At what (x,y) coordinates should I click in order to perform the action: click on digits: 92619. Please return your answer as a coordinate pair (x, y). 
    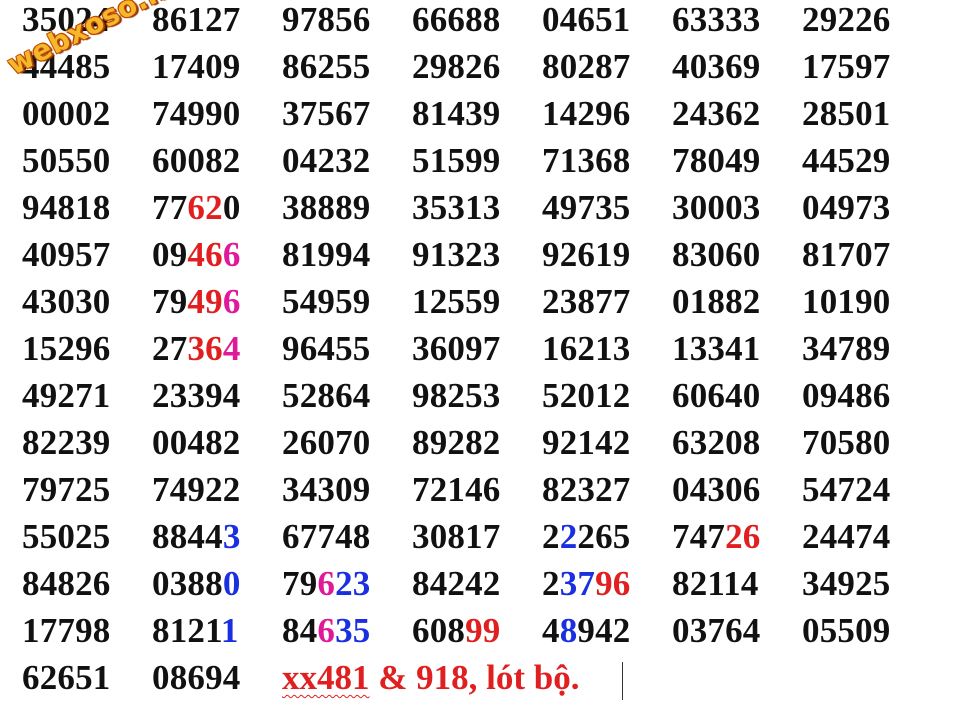
    Looking at the image, I should click on (586, 254).